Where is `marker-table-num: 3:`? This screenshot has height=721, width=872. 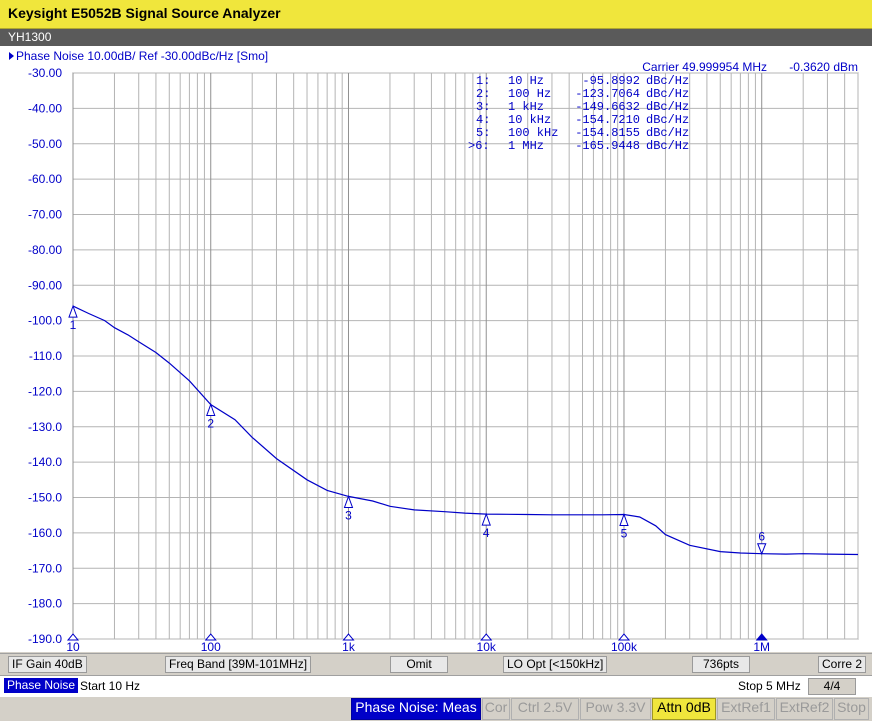 marker-table-num: 3: is located at coordinates (483, 107).